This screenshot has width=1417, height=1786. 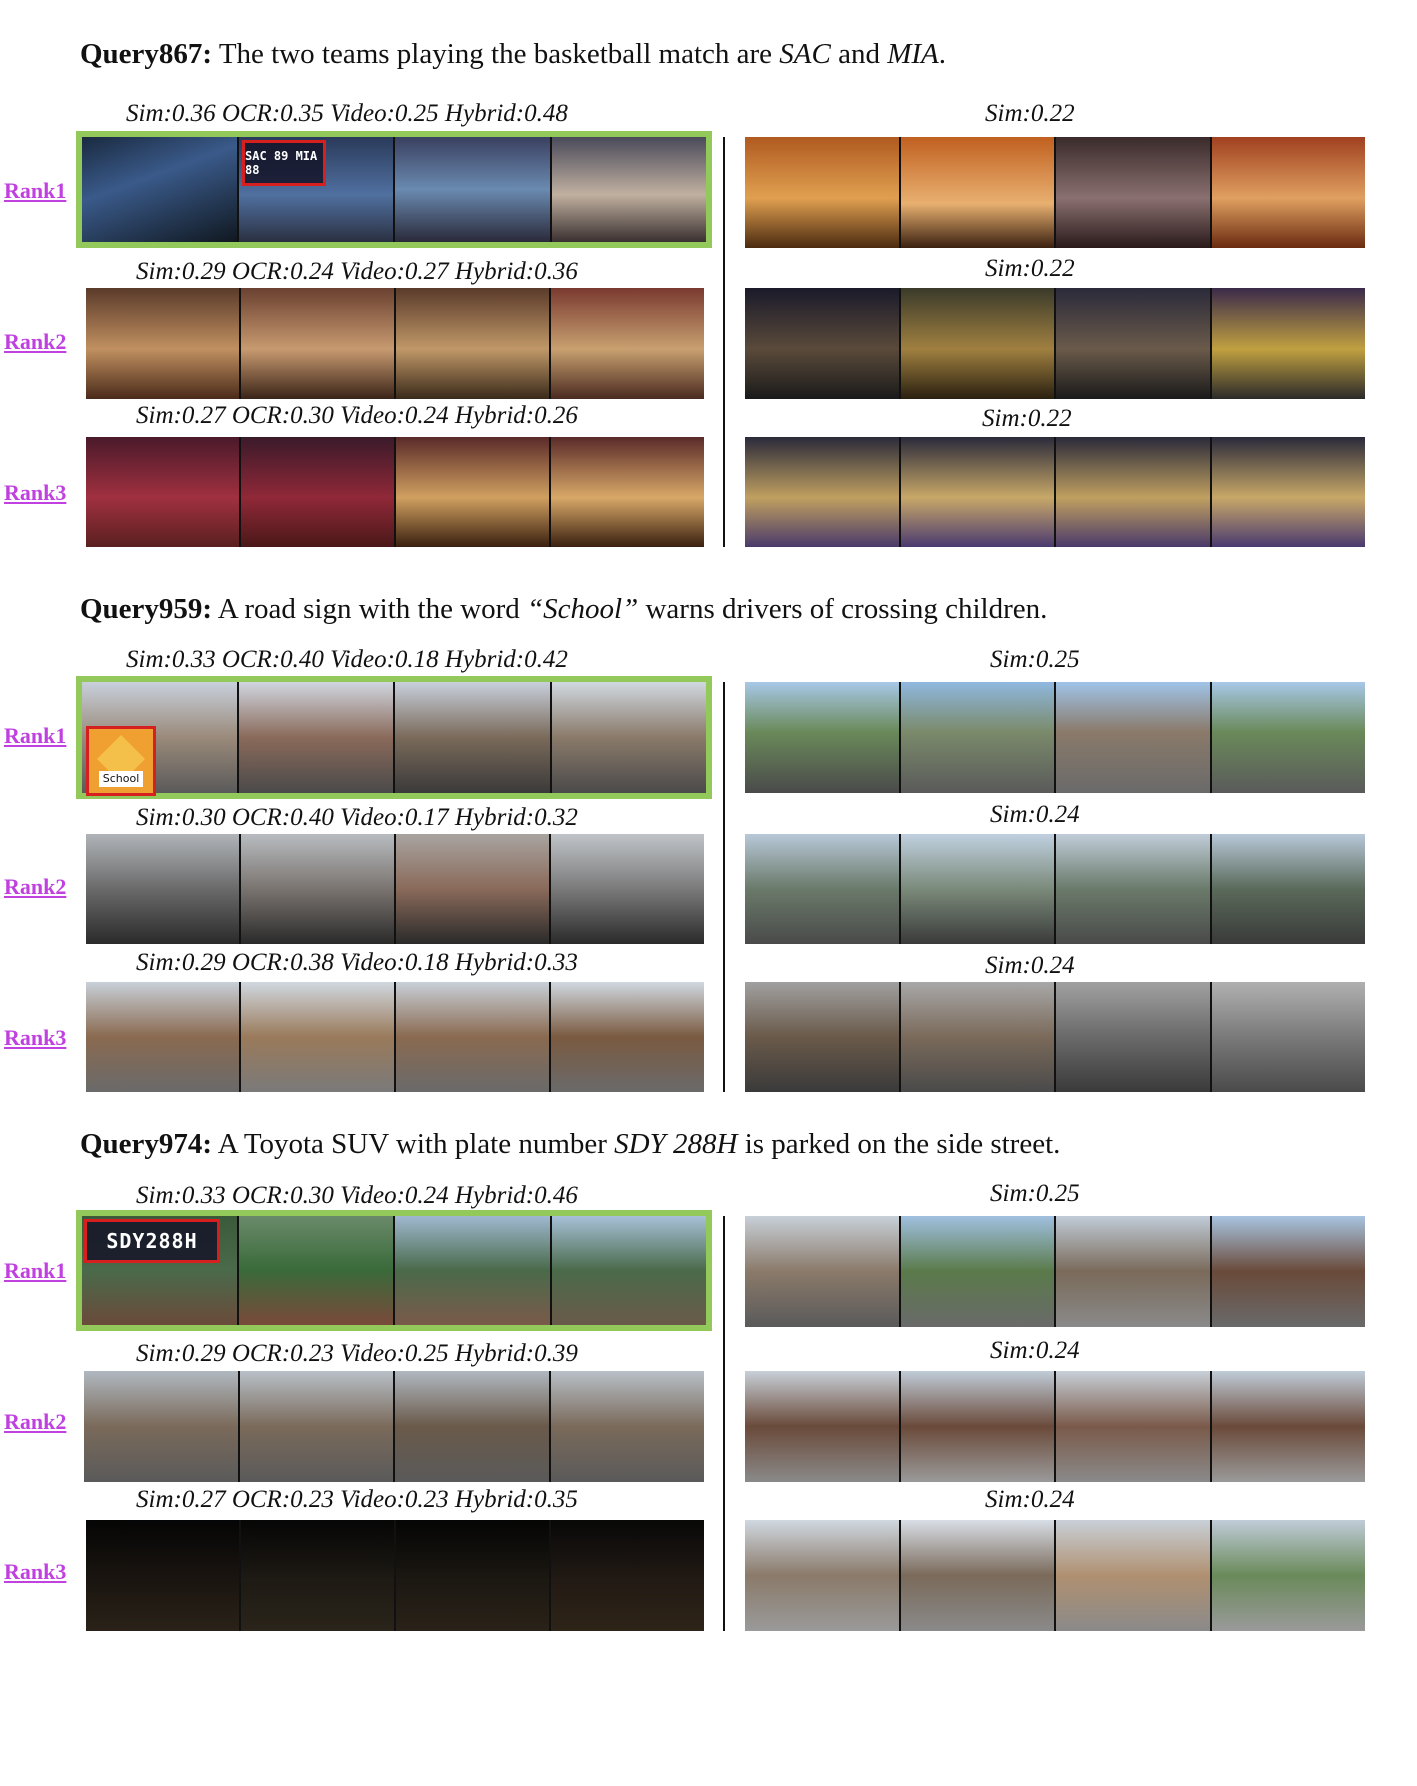 What do you see at coordinates (347, 113) in the screenshot?
I see `score-line: Sim:0.36 OCR:0.35 Video:0.25 Hybrid:0.48` at bounding box center [347, 113].